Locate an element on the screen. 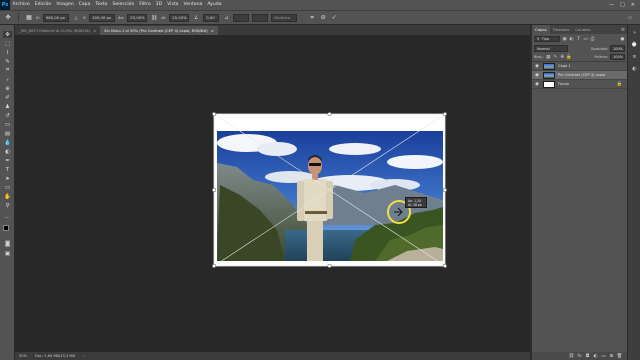 The image size is (640, 360). hand-tool-icon: ✋ is located at coordinates (7, 196).